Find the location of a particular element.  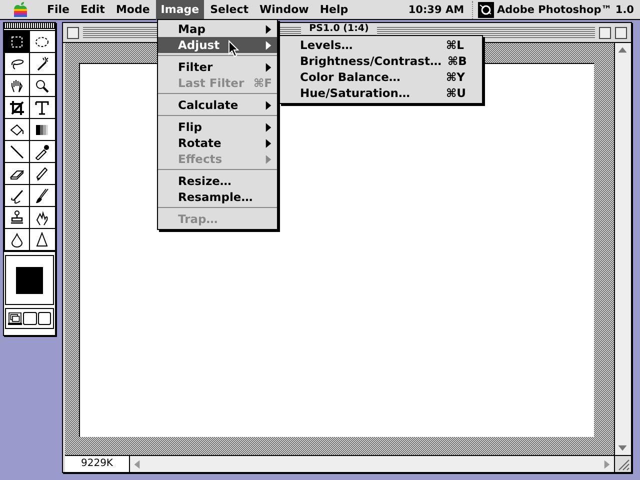

menu-bar-item: Mode is located at coordinates (132, 10).